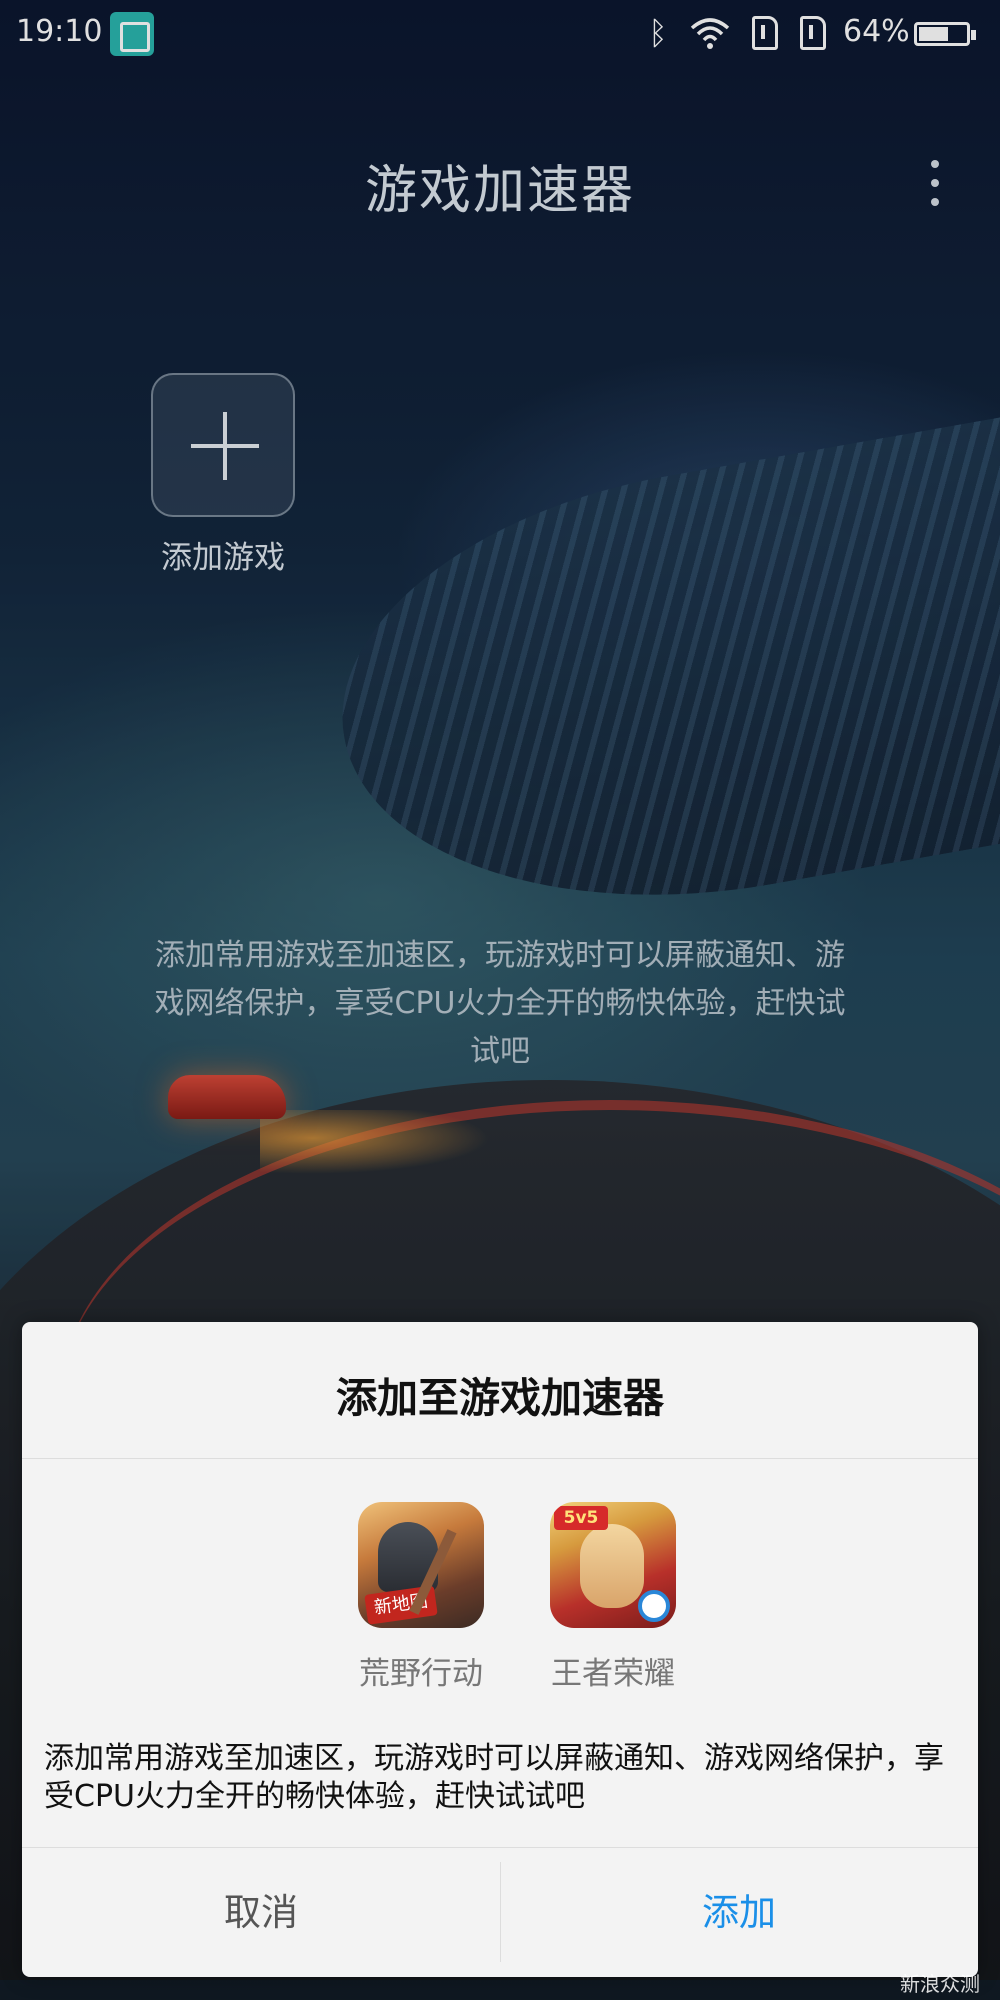 The height and width of the screenshot is (2000, 1000). What do you see at coordinates (421, 1565) in the screenshot?
I see `hyxd-app-icon: 新地图` at bounding box center [421, 1565].